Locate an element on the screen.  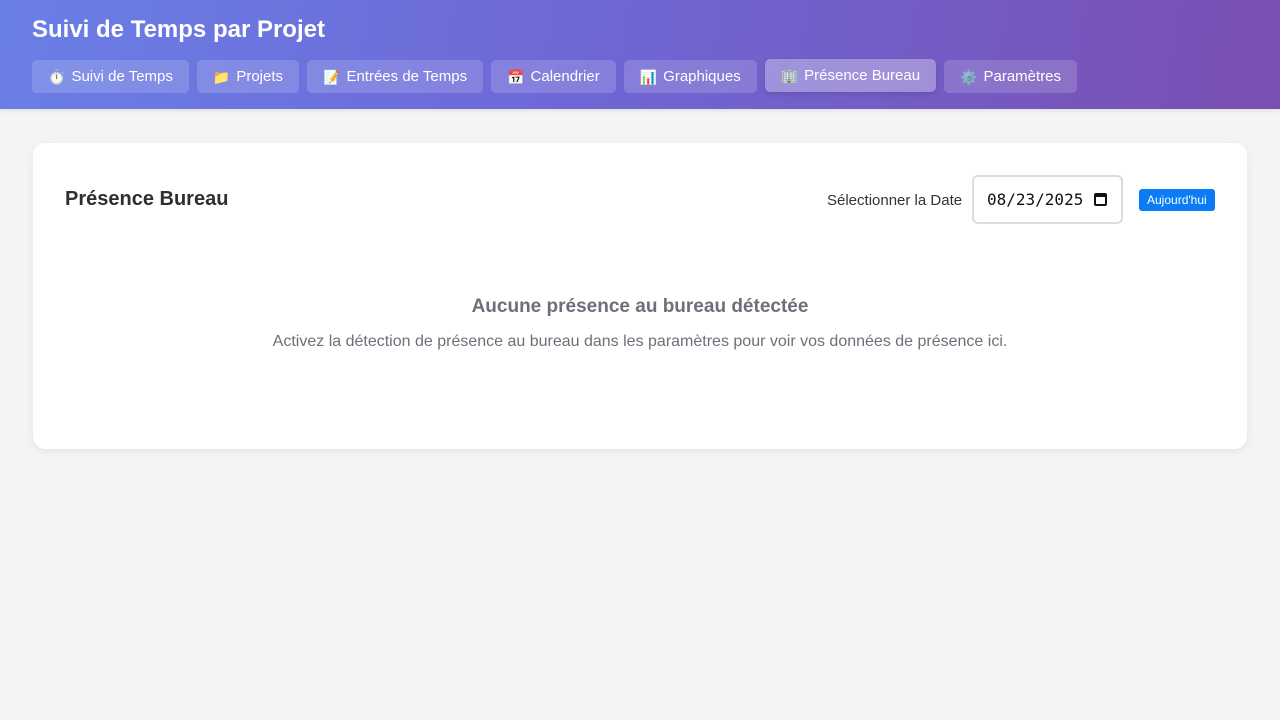
tab-parametres: ⚙️ Paramètres is located at coordinates (1011, 76).